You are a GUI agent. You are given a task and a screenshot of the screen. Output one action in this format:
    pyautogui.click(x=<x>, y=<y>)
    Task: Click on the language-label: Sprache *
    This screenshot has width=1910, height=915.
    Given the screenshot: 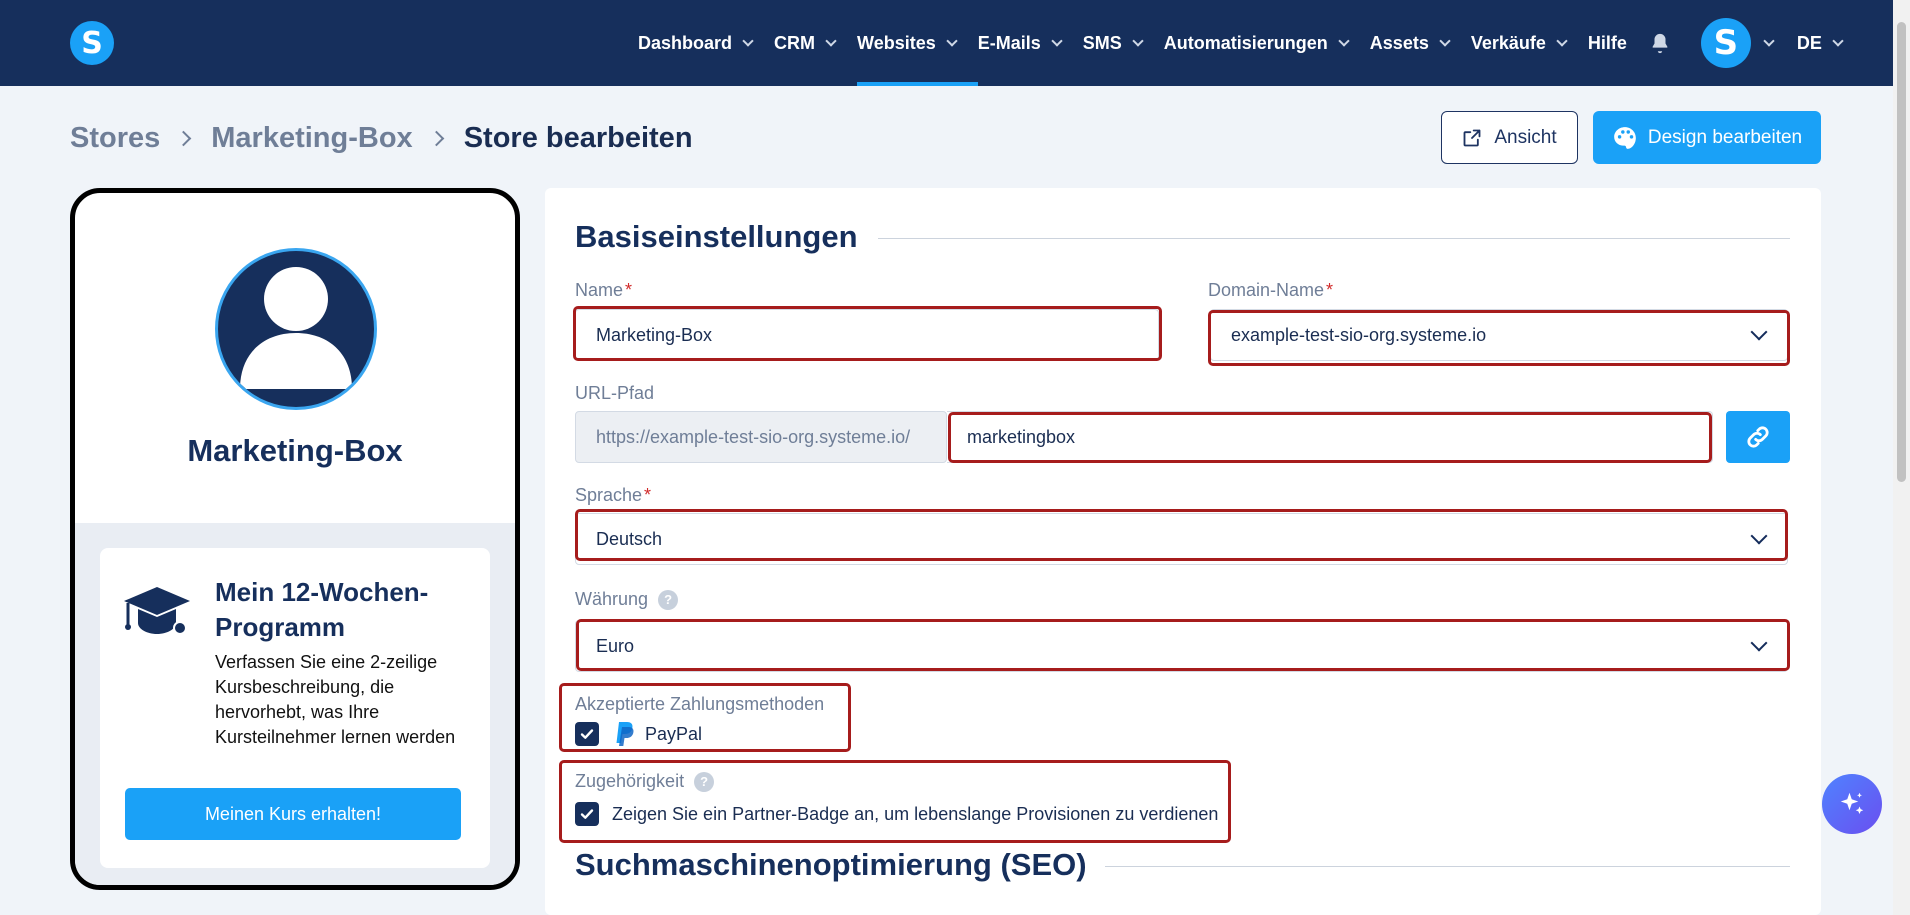 What is the action you would take?
    pyautogui.click(x=613, y=495)
    